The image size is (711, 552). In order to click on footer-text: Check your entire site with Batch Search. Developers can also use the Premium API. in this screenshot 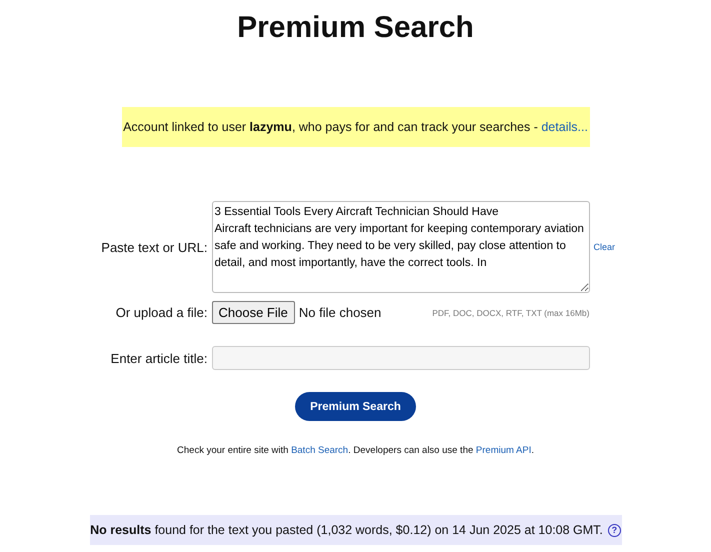, I will do `click(355, 450)`.